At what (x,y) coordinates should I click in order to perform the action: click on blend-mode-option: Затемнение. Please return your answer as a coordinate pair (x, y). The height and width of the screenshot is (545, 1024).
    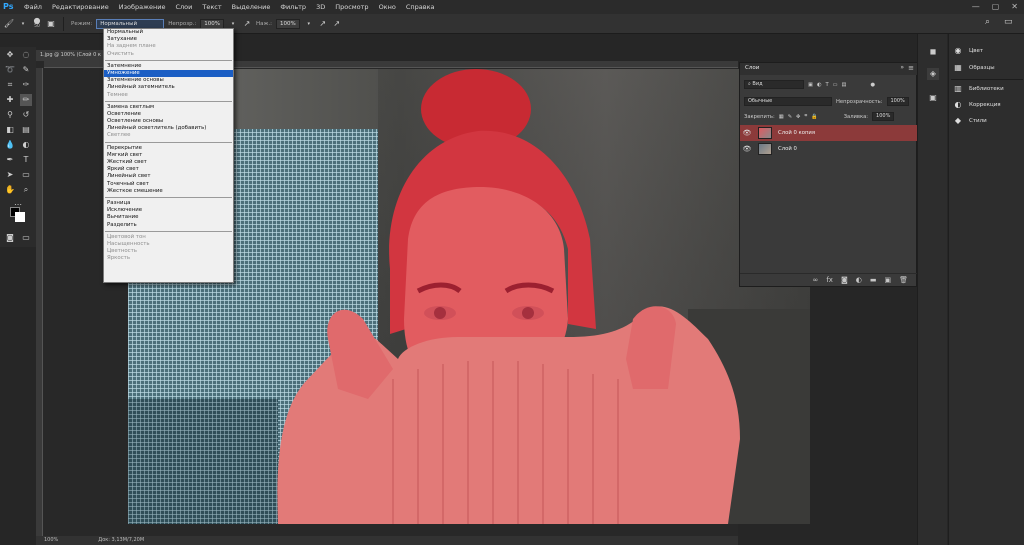
    Looking at the image, I should click on (168, 66).